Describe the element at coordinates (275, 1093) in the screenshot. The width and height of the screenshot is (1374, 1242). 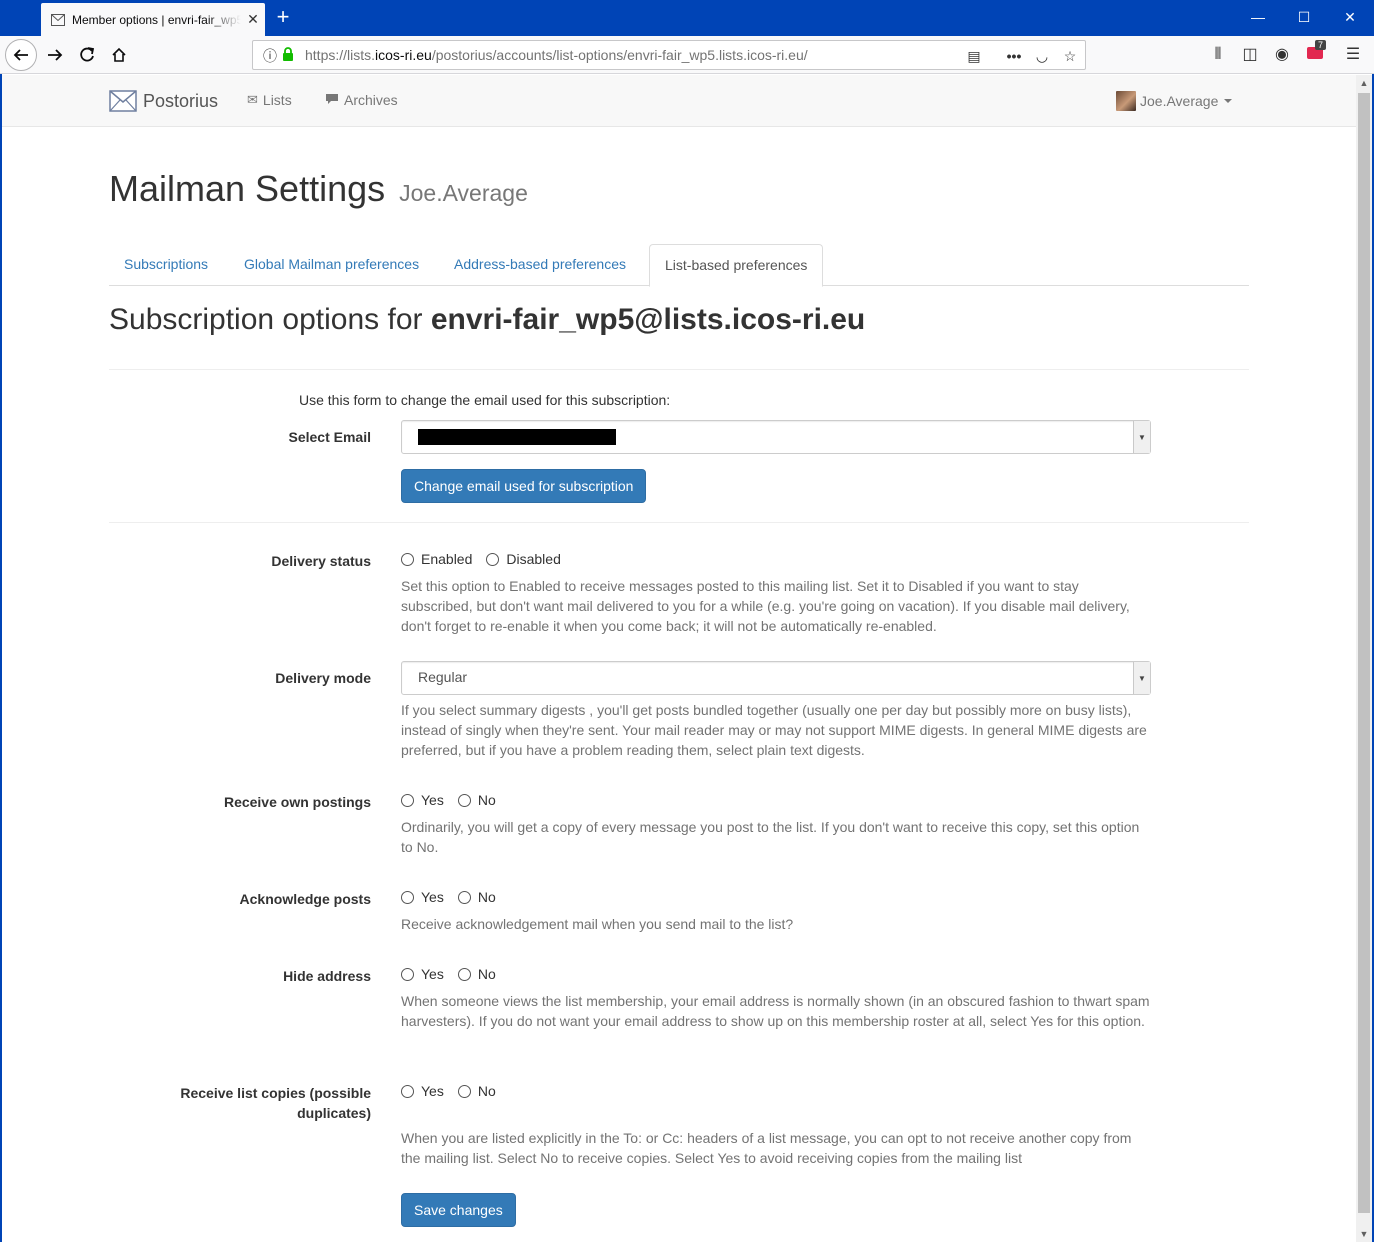
I see `list-copies-label-line1: Receive list copies (possible` at that location.